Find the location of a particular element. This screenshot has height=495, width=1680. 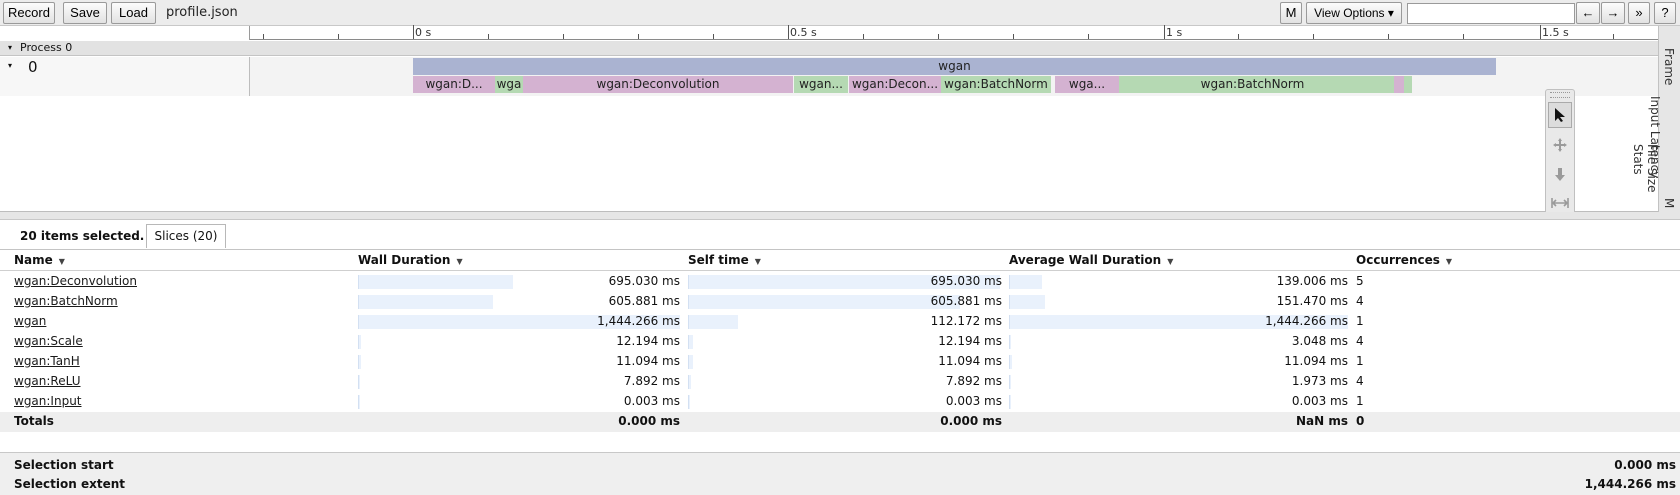

average-wall-duration-value: 1,444.266 ms is located at coordinates (1306, 321).